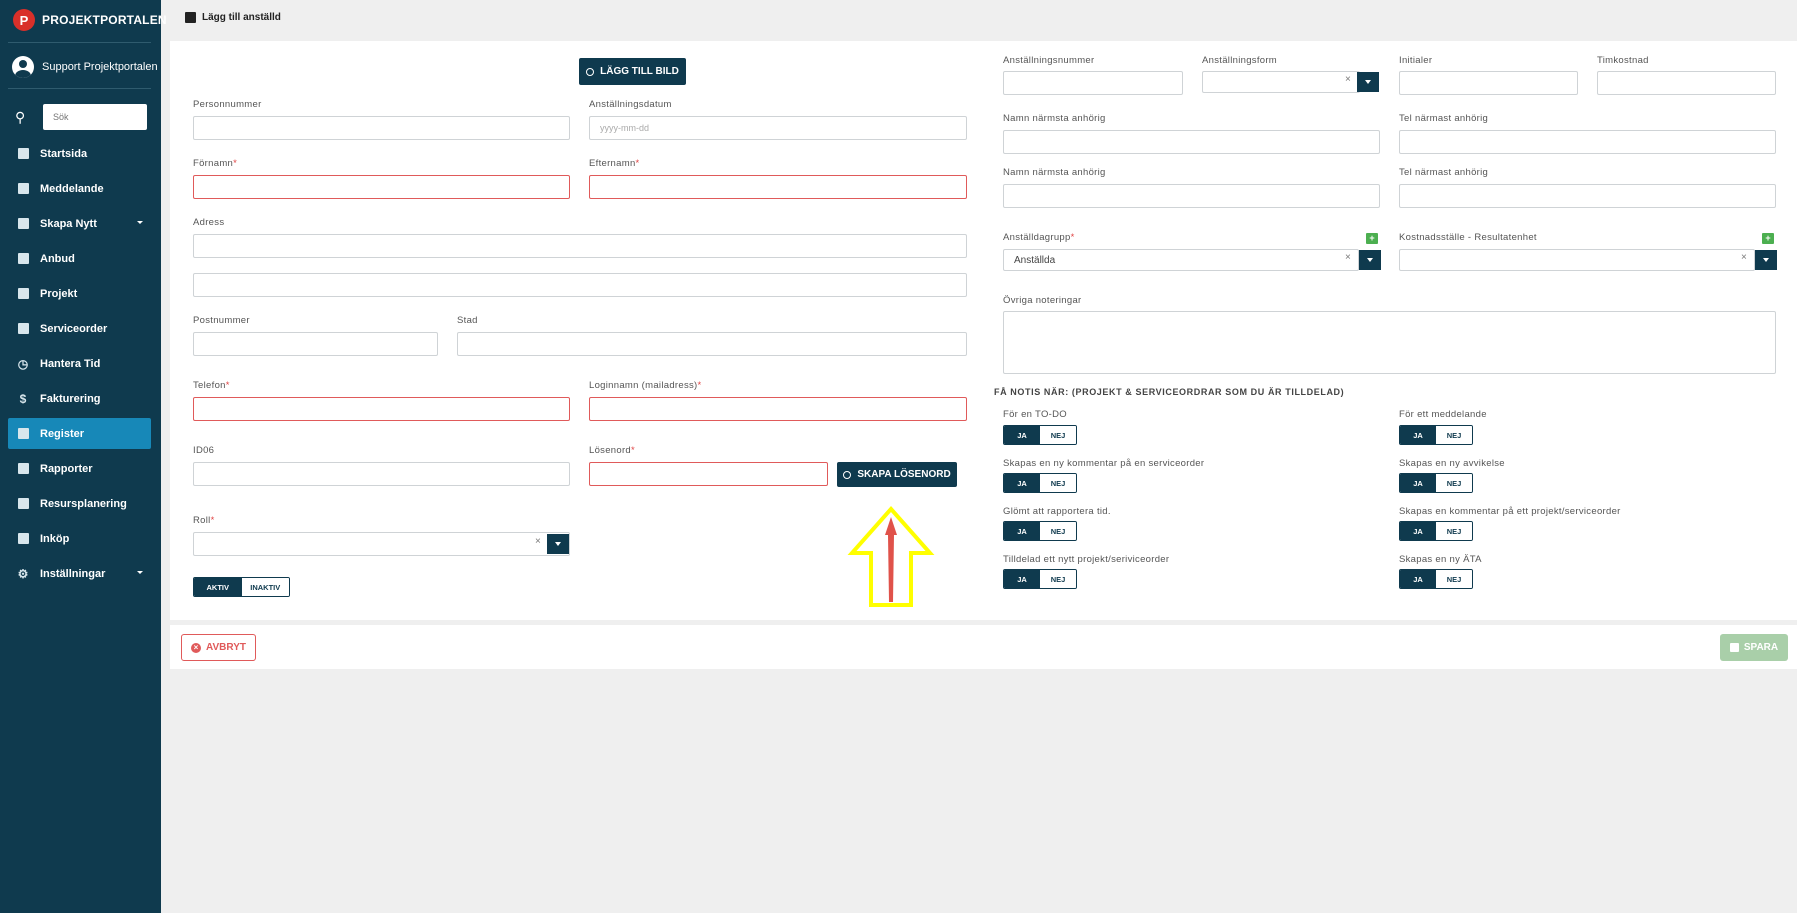 This screenshot has width=1797, height=913. What do you see at coordinates (1389, 342) in the screenshot?
I see `ovriga-textarea` at bounding box center [1389, 342].